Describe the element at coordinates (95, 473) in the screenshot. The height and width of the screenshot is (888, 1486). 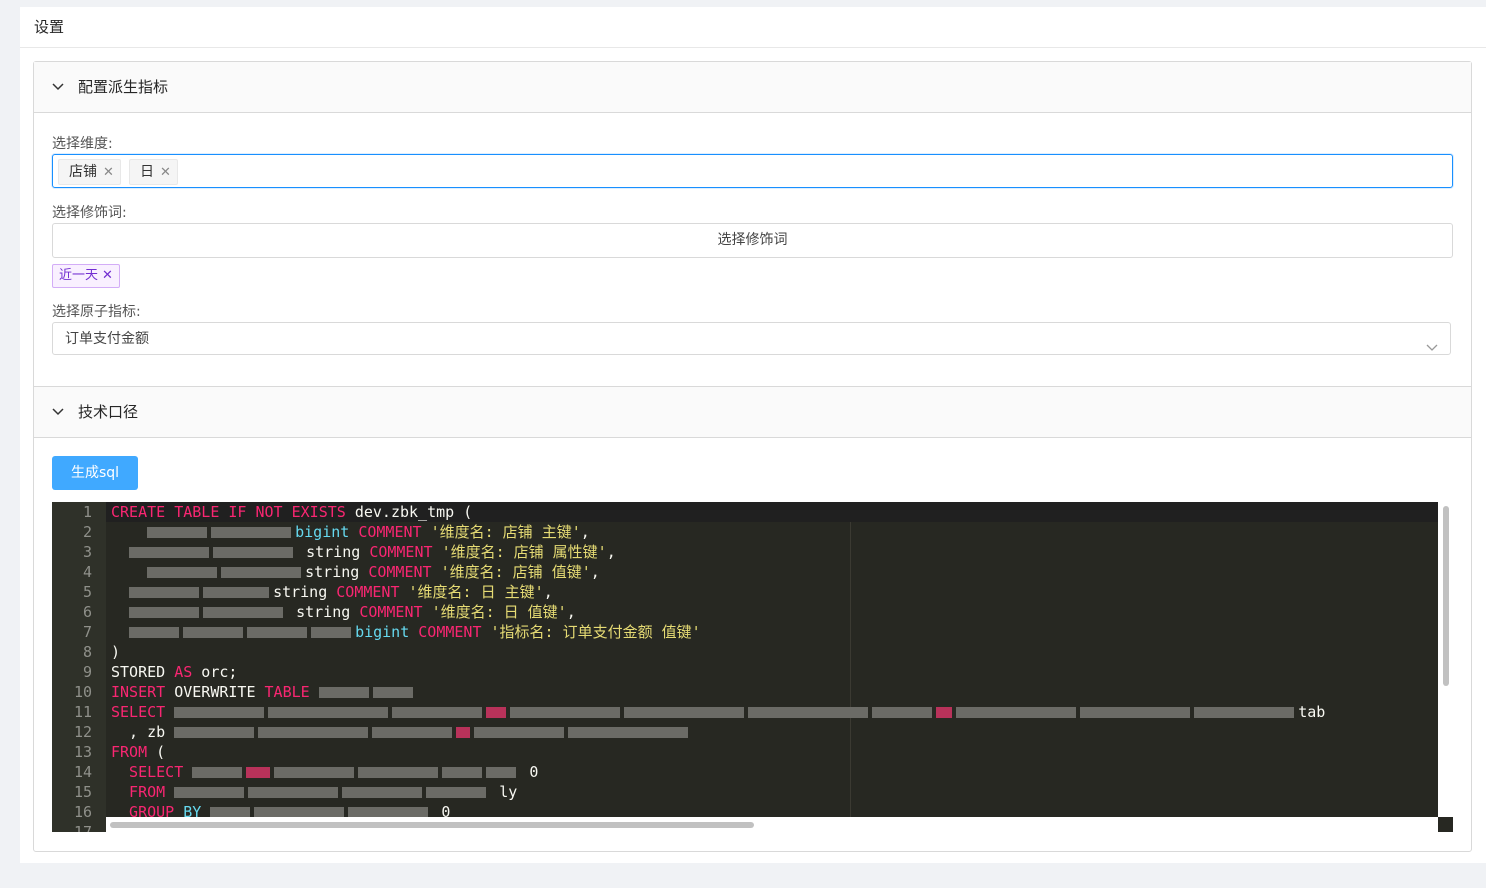
I see `generate-sql-button: 生成sql` at that location.